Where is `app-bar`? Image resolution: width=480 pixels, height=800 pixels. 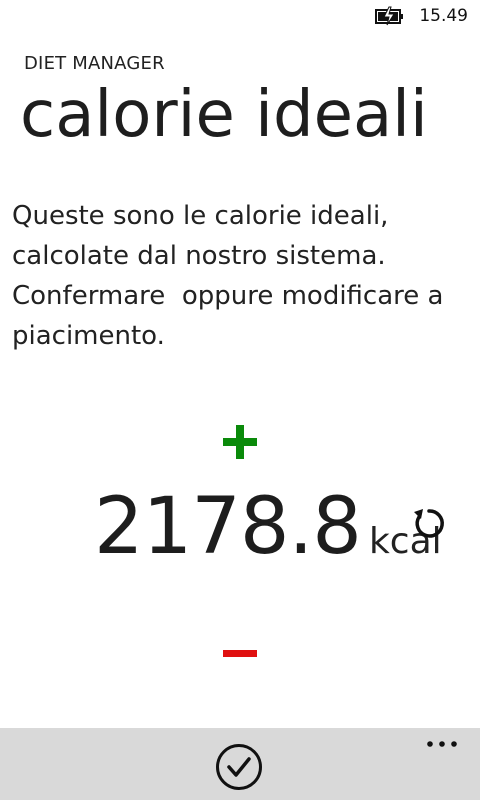 app-bar is located at coordinates (240, 764).